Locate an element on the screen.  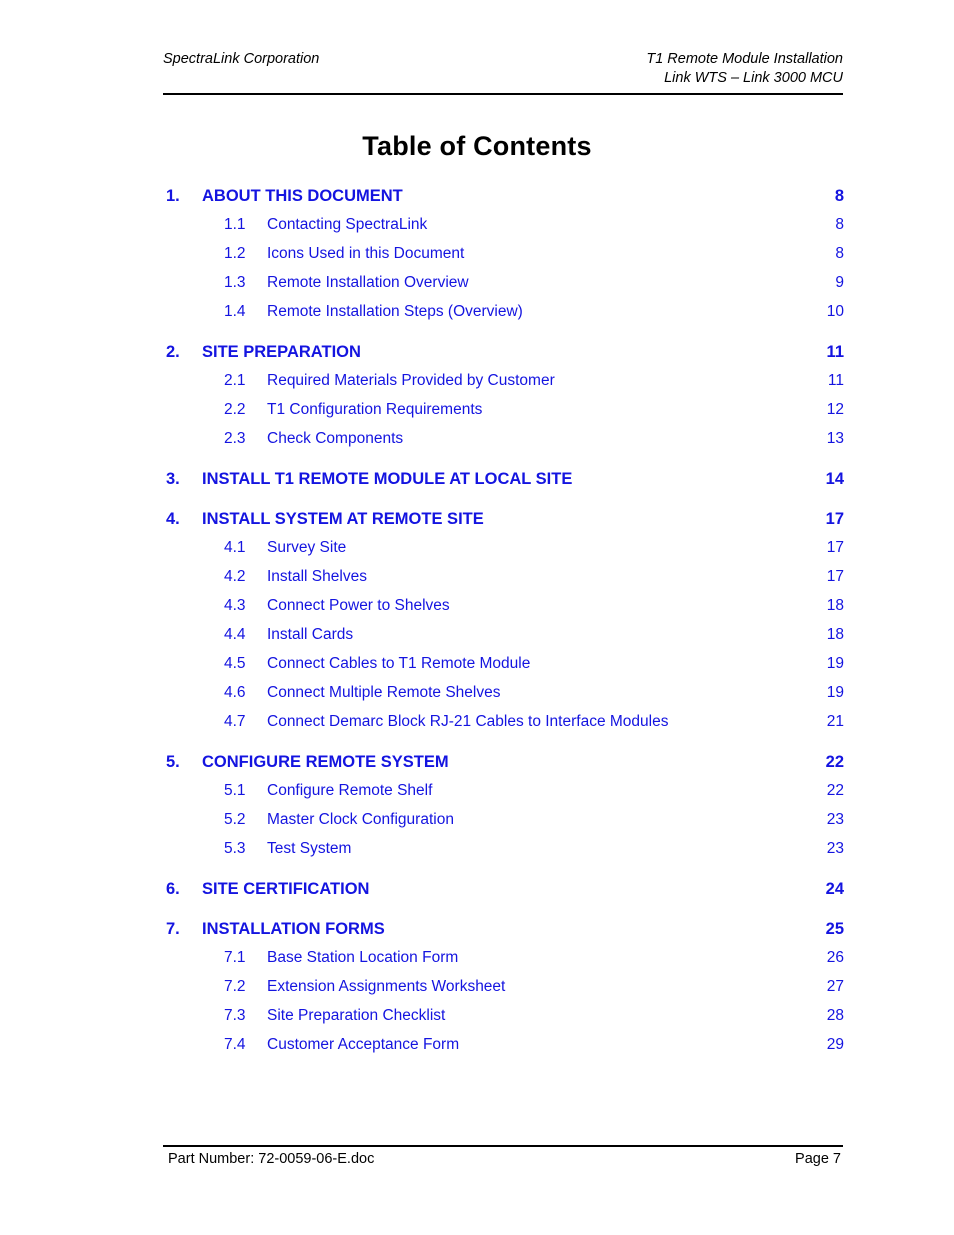
header-company-name: SpectraLink Corporation is located at coordinates (241, 59).